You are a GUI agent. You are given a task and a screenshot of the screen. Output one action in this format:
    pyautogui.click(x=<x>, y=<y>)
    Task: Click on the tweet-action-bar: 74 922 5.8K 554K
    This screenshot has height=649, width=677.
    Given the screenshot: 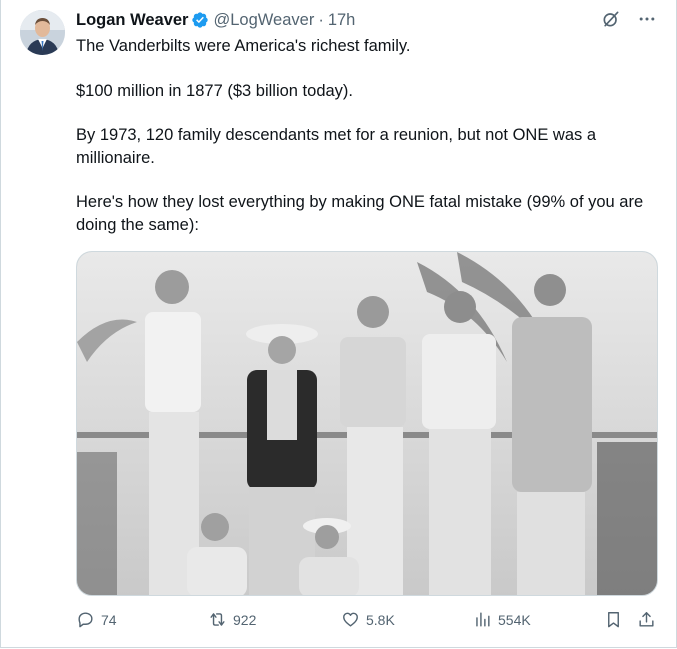 What is the action you would take?
    pyautogui.click(x=367, y=621)
    